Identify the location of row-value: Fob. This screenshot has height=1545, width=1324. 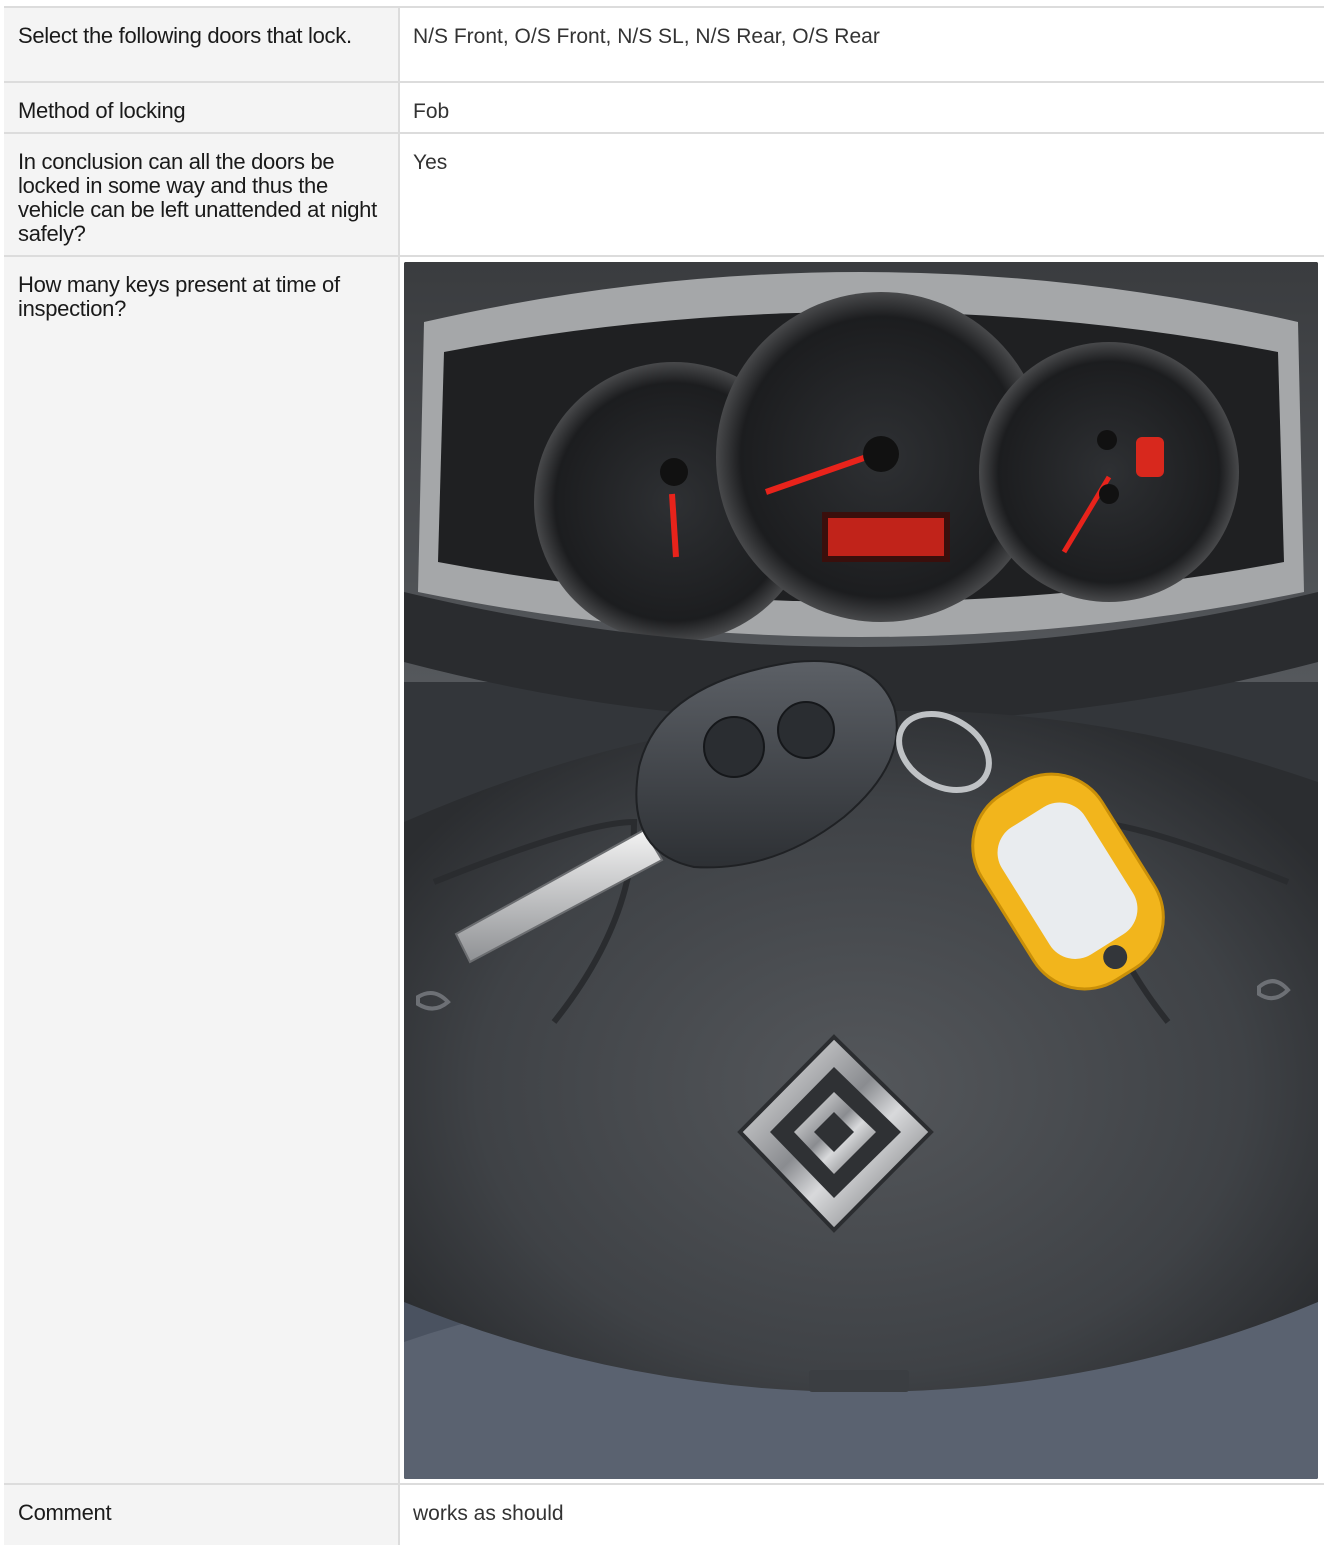
(431, 111).